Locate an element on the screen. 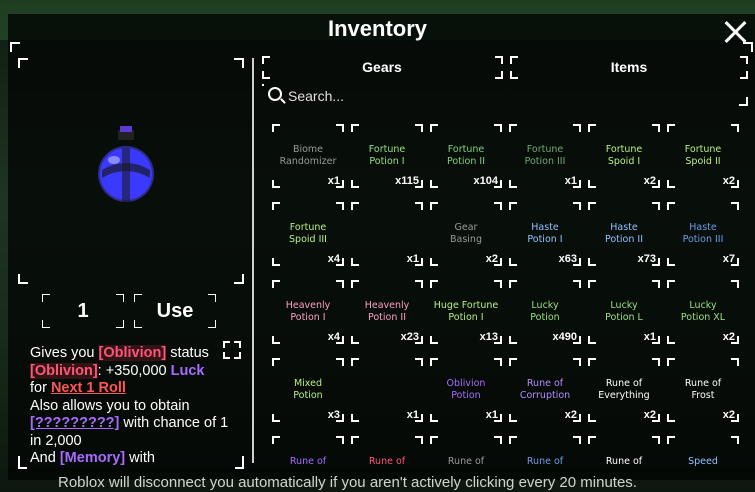 This screenshot has height=492, width=755. inventory-item: Rune of Frost x2 is located at coordinates (703, 390).